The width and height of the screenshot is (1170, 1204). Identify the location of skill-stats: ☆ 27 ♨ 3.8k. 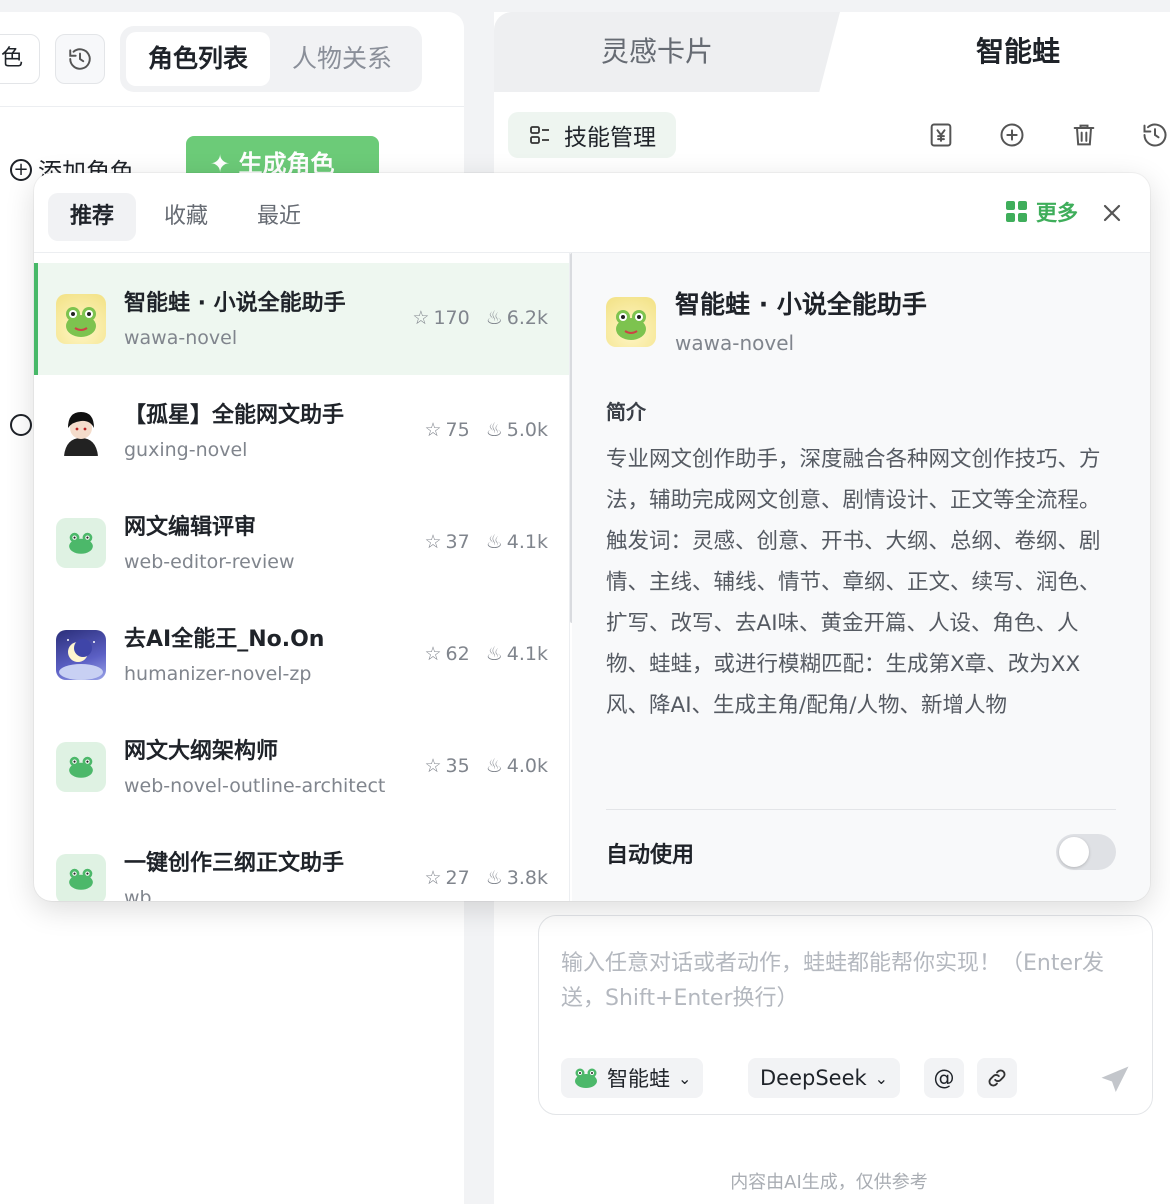
(486, 878).